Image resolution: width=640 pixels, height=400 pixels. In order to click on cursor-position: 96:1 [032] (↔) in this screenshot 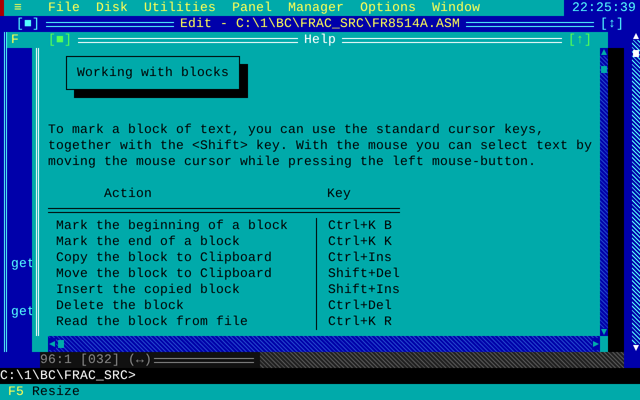, I will do `click(96, 360)`.